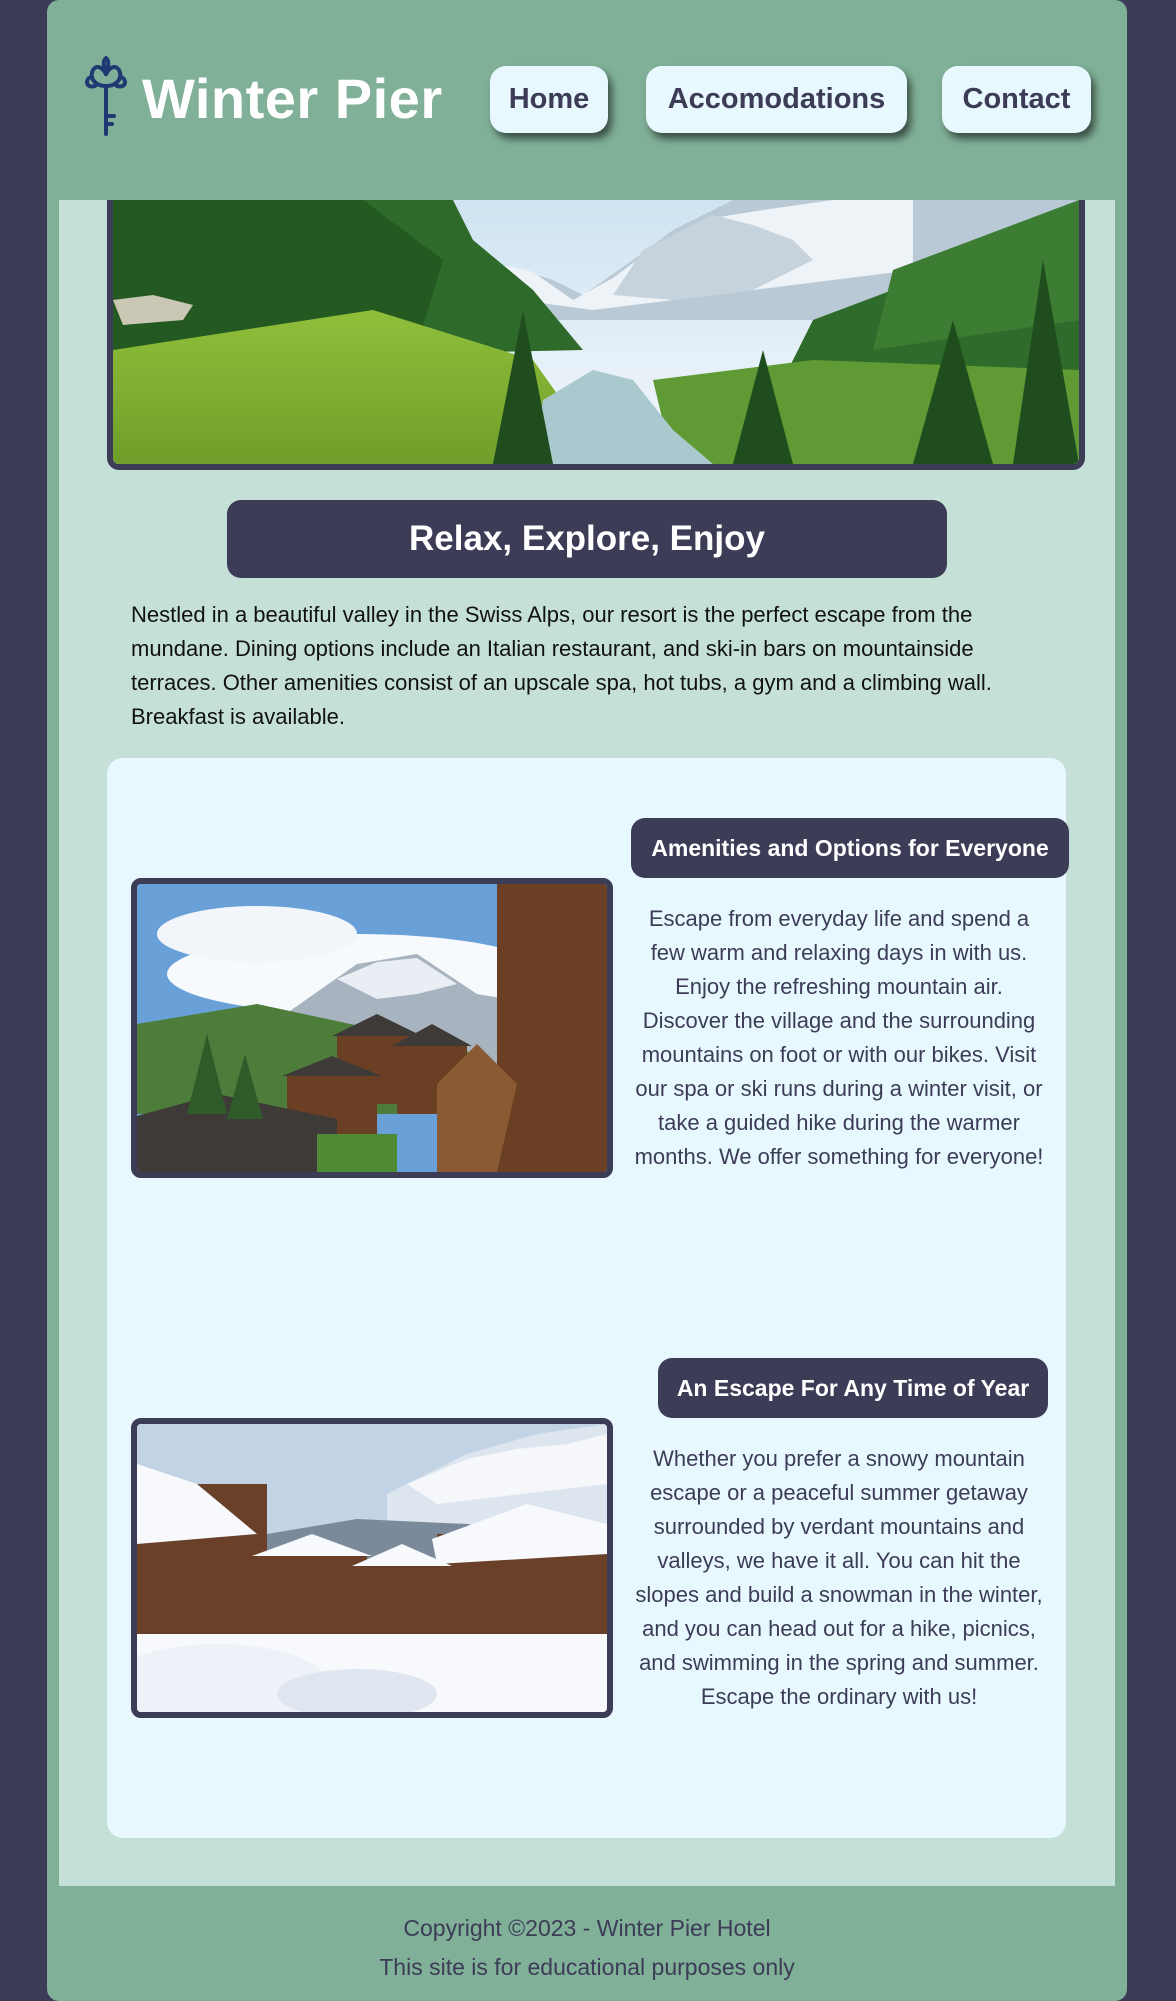 This screenshot has height=2001, width=1176. Describe the element at coordinates (106, 96) in the screenshot. I see `key-icon` at that location.